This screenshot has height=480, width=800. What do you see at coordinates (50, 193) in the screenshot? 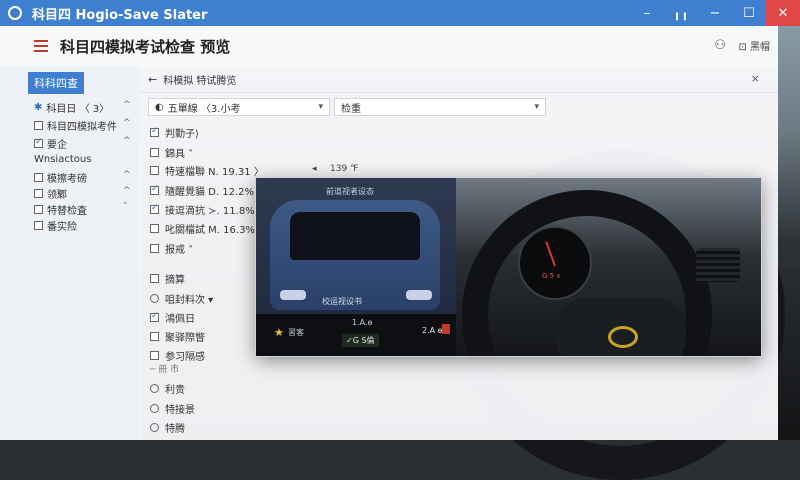
I see `sidebar-item-5: 领鄹` at bounding box center [50, 193].